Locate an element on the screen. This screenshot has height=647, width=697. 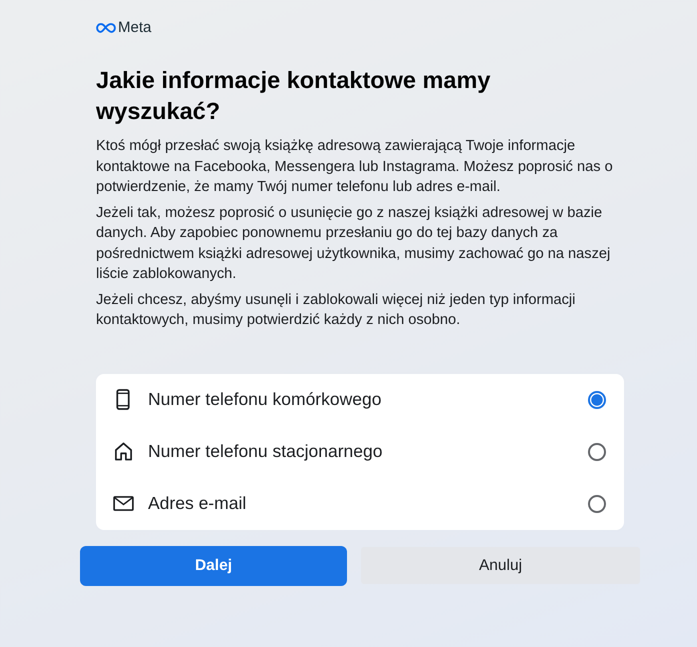
envelope-icon is located at coordinates (123, 503).